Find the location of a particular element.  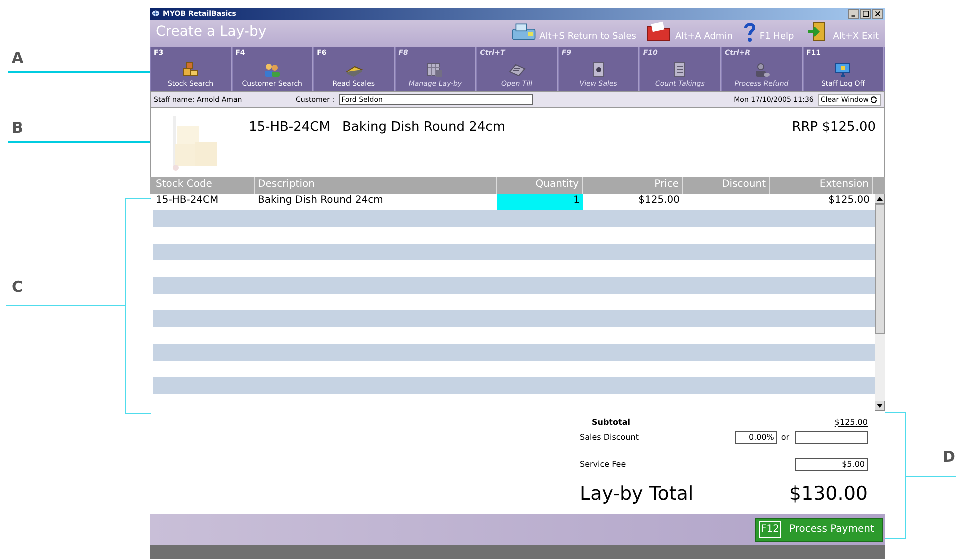

sales-discount-label: Sales Discount is located at coordinates (610, 437).